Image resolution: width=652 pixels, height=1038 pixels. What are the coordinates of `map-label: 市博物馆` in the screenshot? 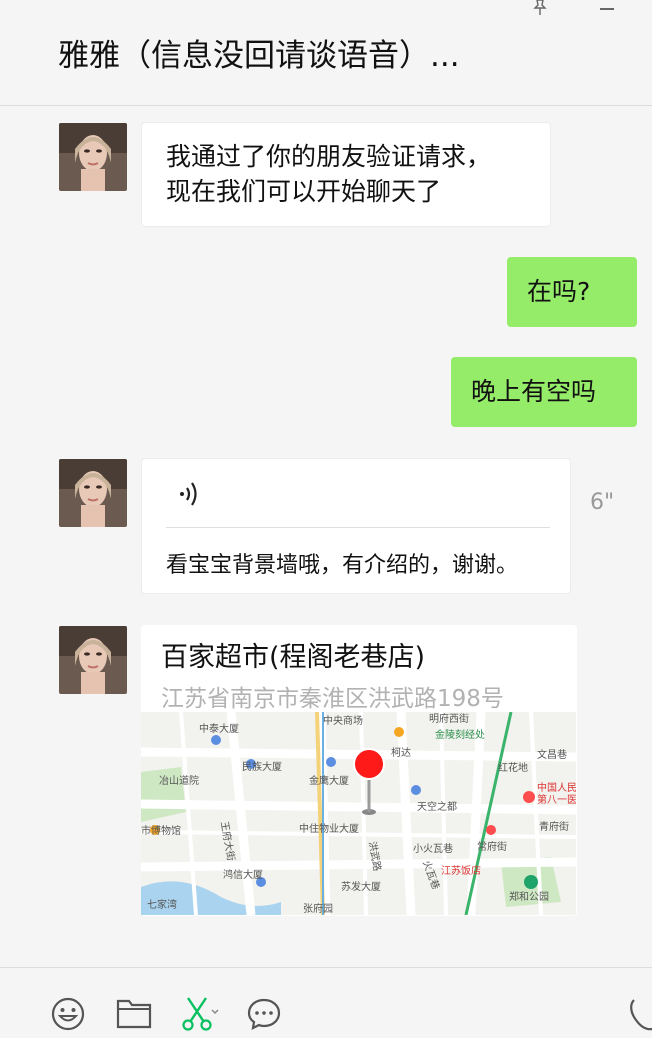 It's located at (161, 830).